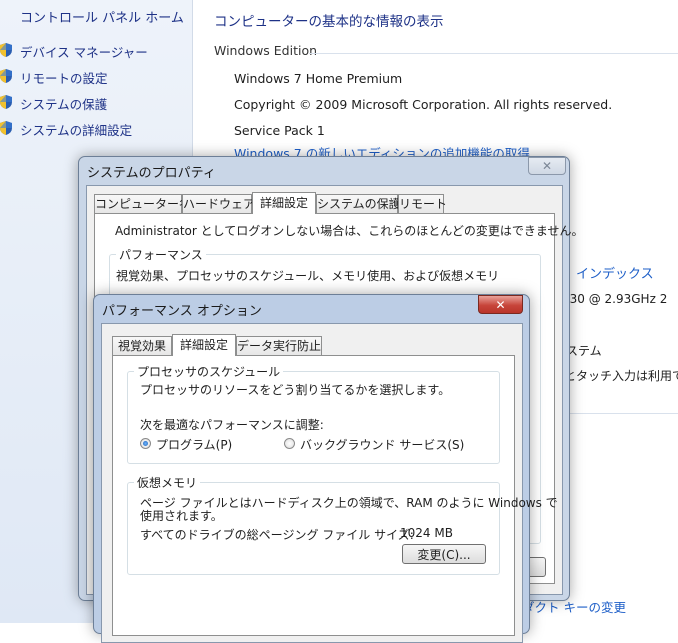  I want to click on sidebar-item-label: デバイス マネージャー, so click(84, 52).